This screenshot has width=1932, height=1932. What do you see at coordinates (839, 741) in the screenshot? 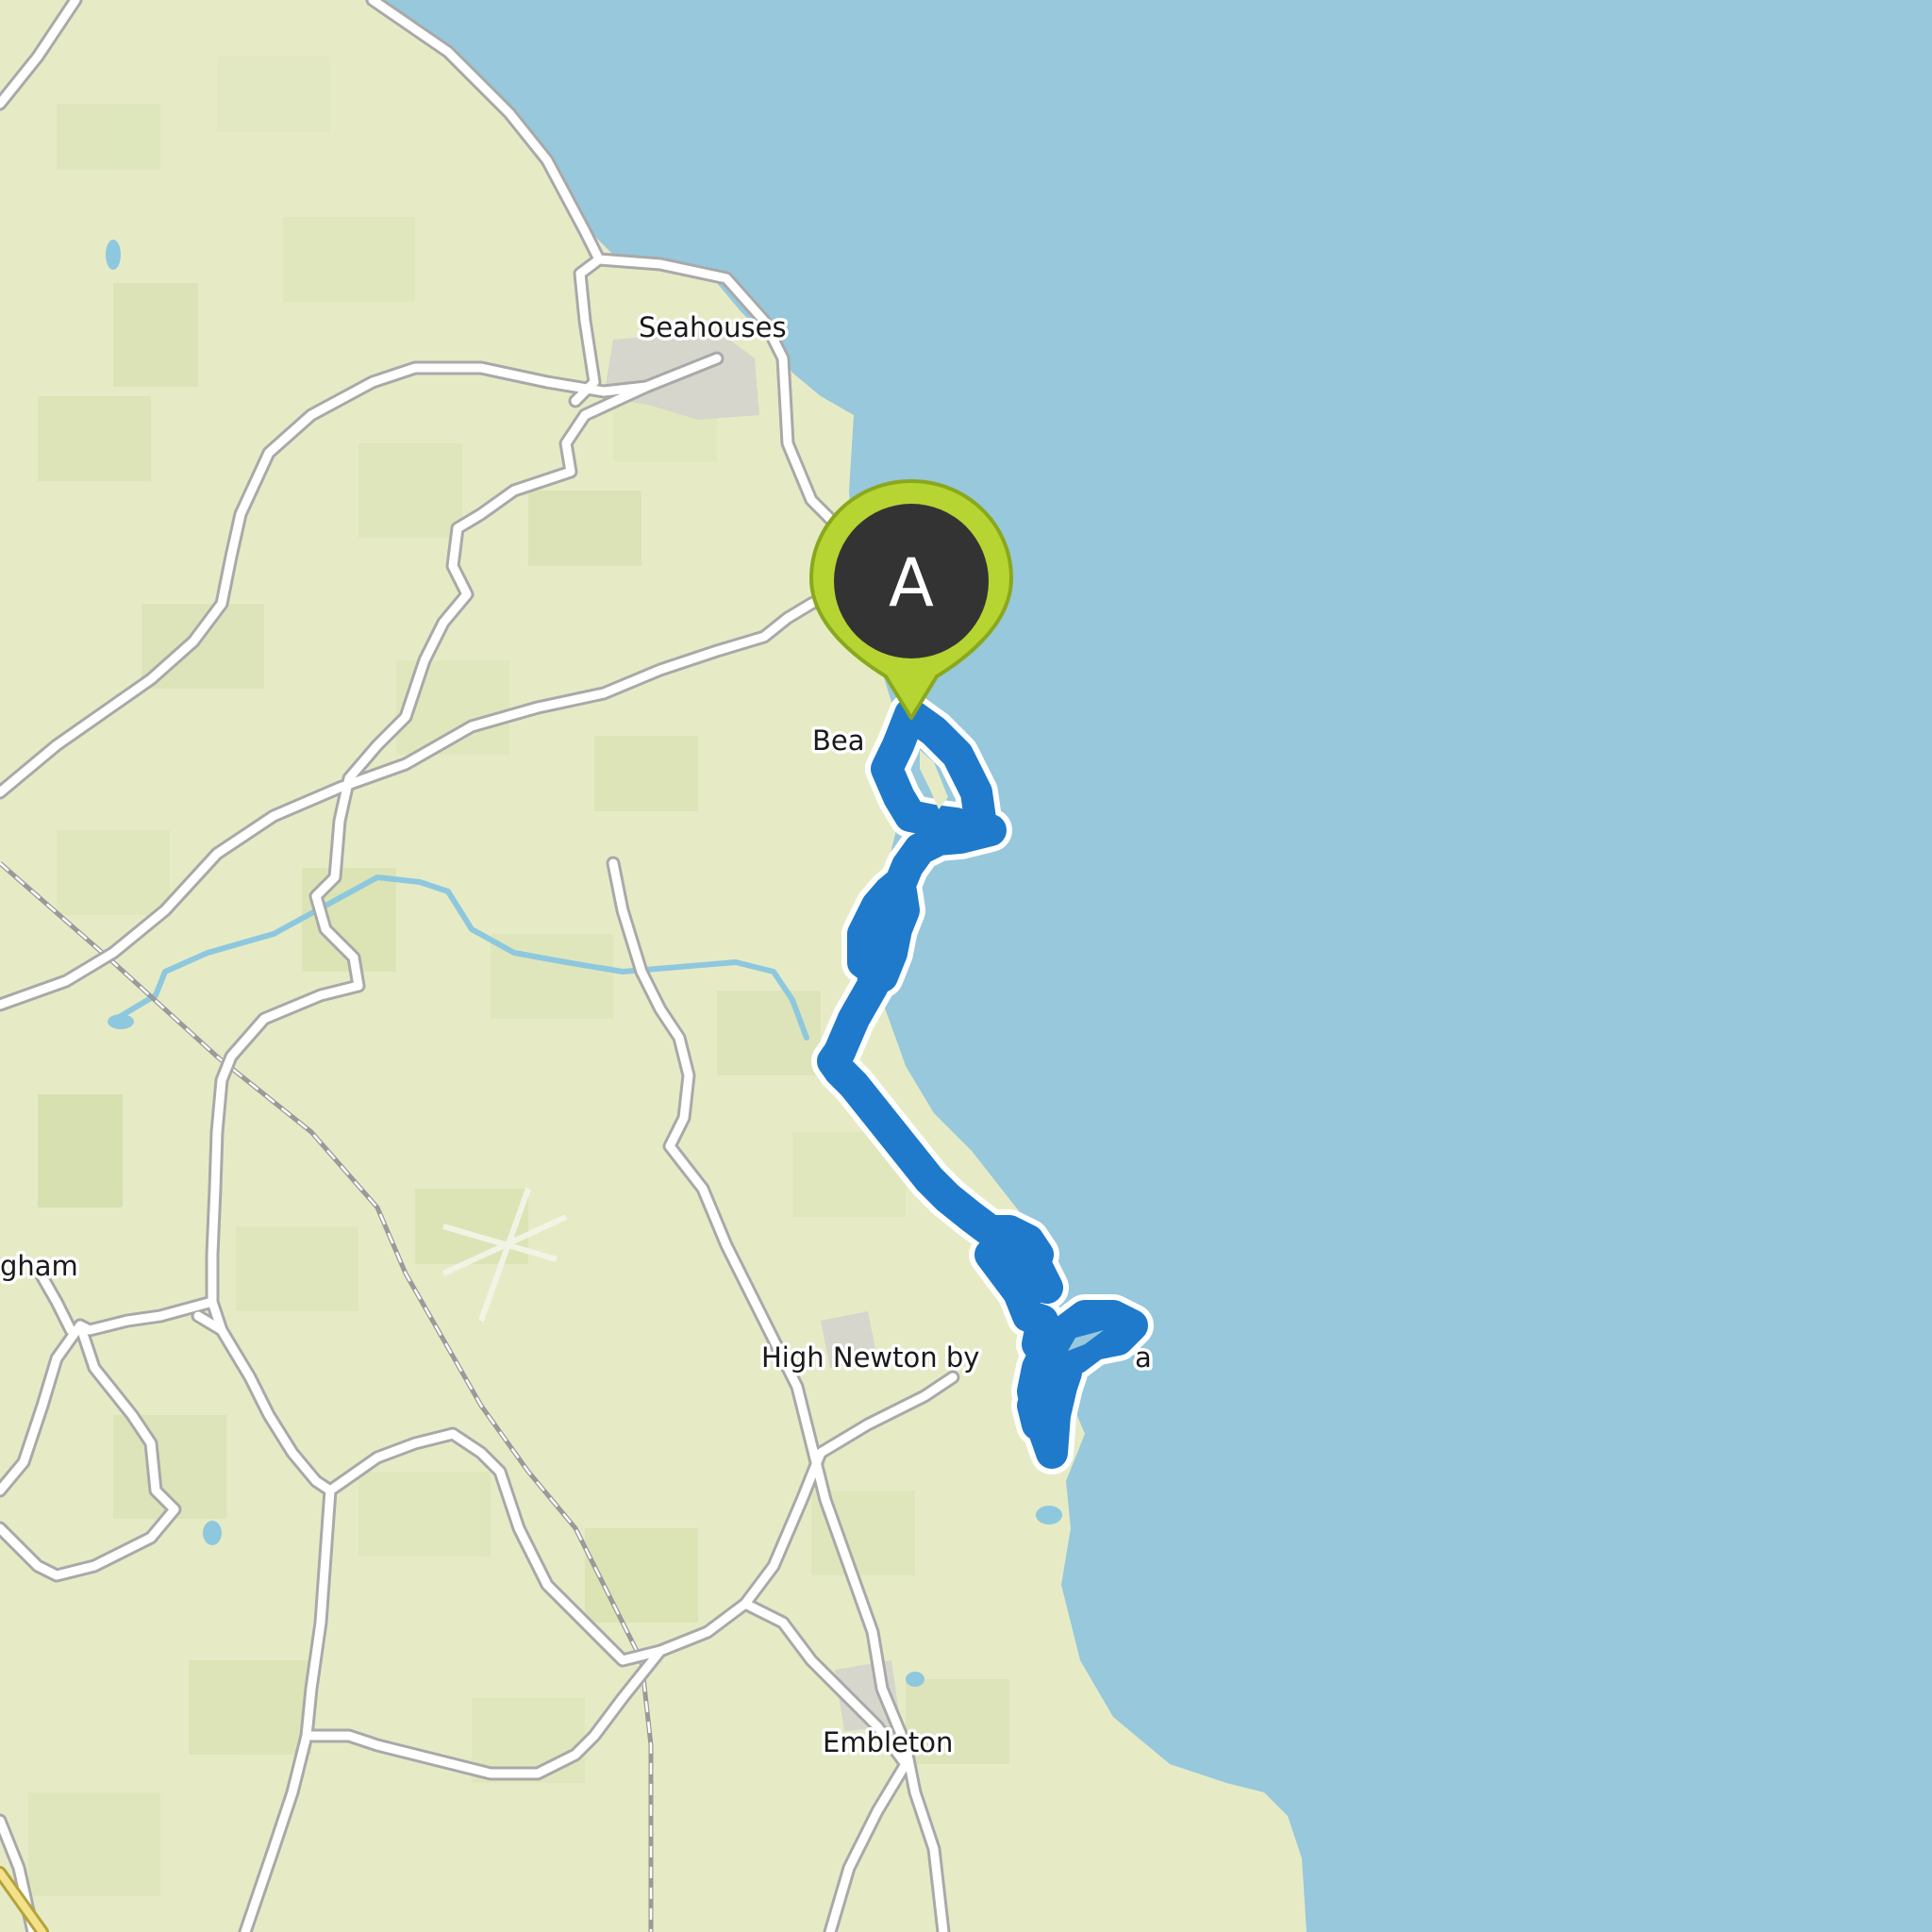
I see `label-beadnell: Bea` at bounding box center [839, 741].